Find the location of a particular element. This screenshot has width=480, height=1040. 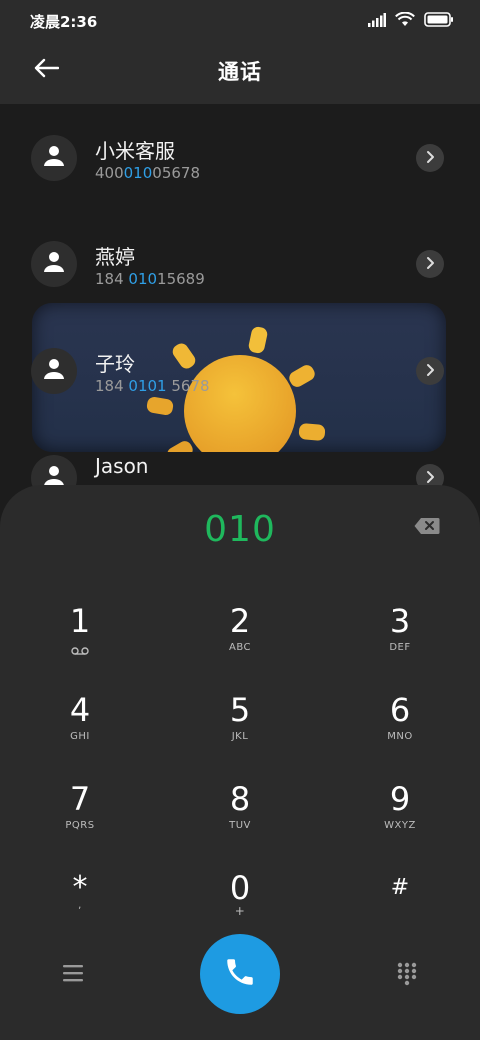

contact-number: 40001005678 is located at coordinates (147, 173).